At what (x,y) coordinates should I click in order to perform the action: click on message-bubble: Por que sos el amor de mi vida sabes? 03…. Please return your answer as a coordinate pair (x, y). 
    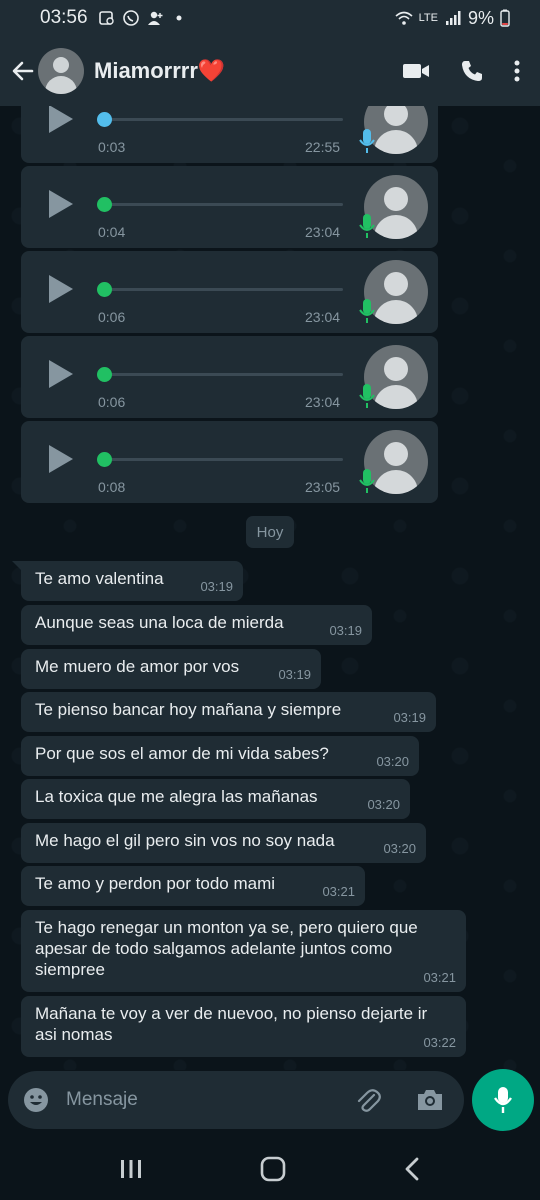
    Looking at the image, I should click on (220, 756).